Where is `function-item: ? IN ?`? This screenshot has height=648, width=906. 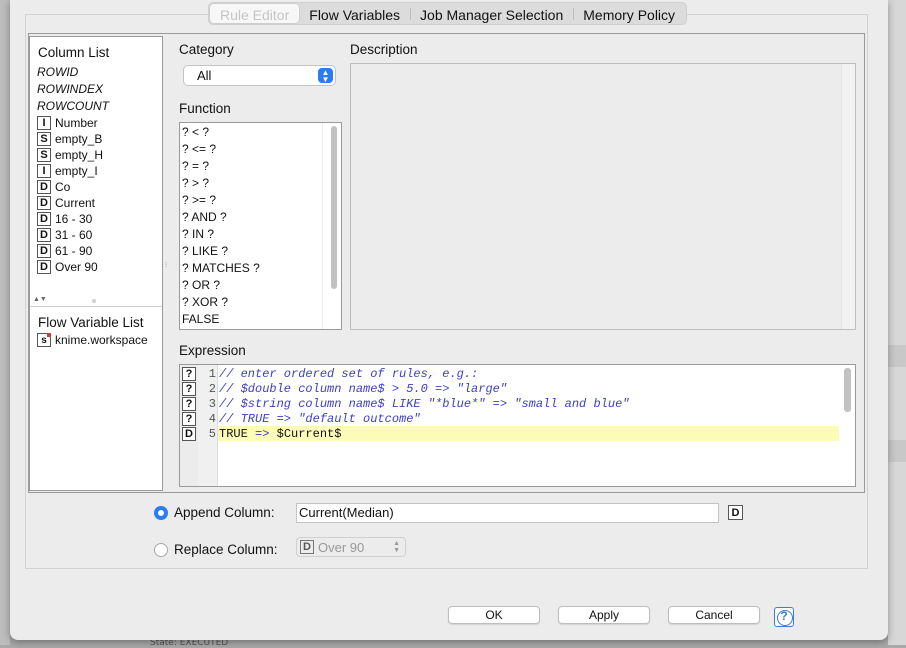 function-item: ? IN ? is located at coordinates (198, 234).